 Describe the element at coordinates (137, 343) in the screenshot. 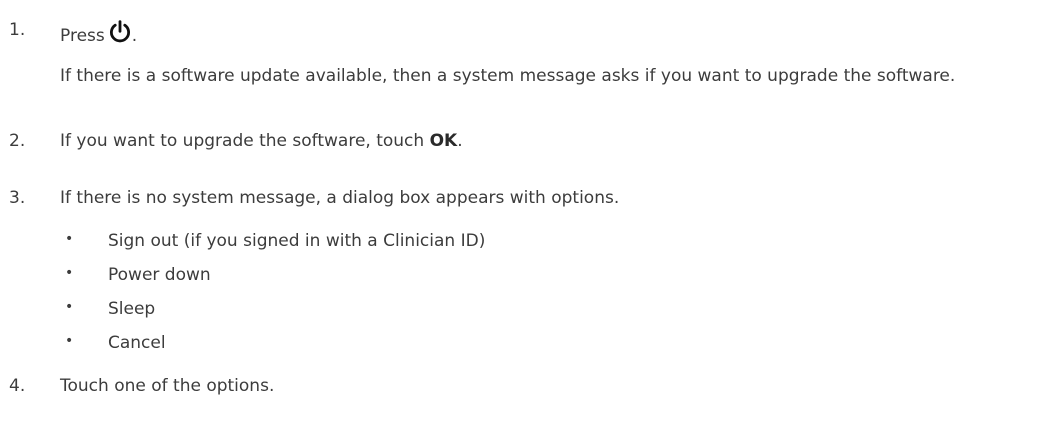

I see `option-label: Cancel` at that location.